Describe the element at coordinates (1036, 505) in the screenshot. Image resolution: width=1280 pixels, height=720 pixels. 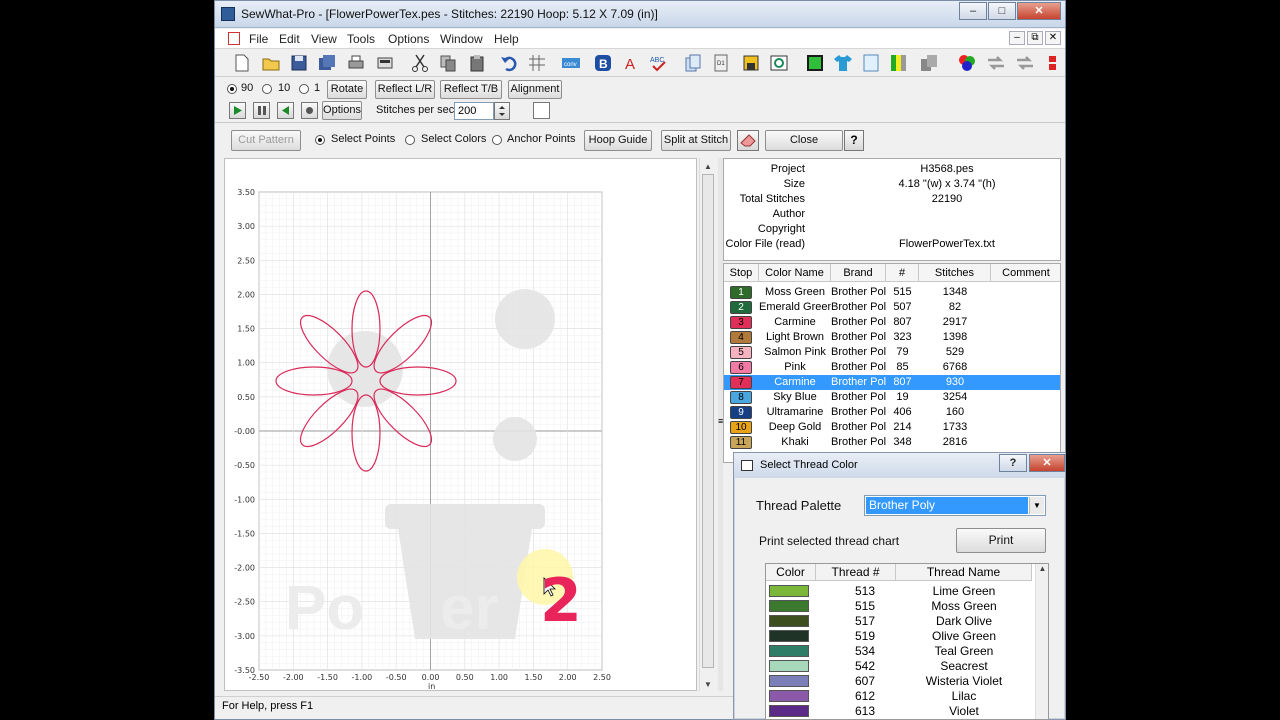
I see `chevron-down-icon: ▼` at that location.